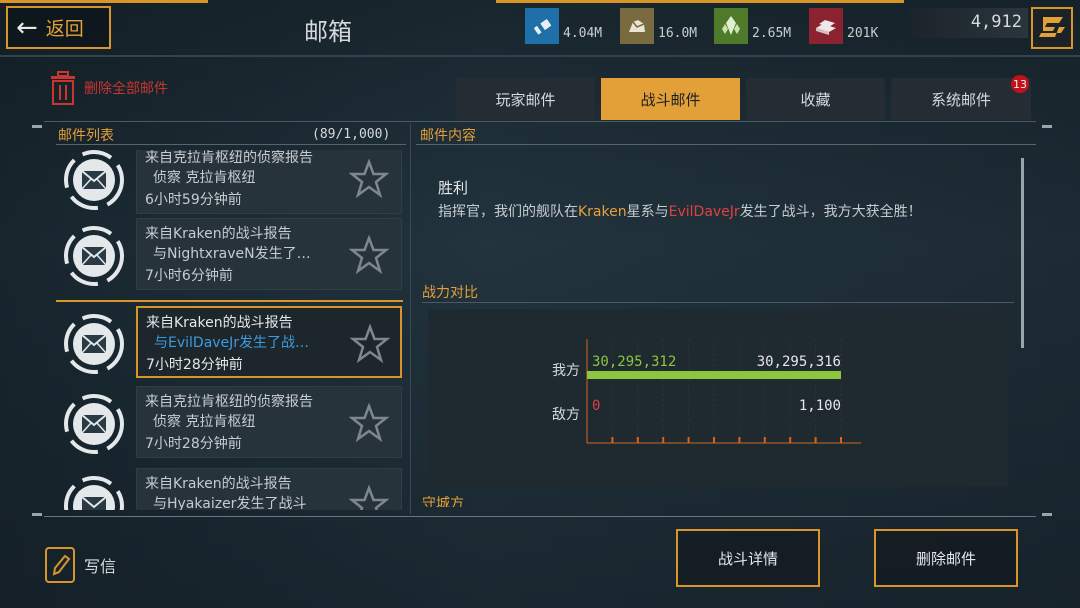 Image resolution: width=1080 pixels, height=608 pixels. Describe the element at coordinates (328, 32) in the screenshot. I see `page-title: 邮箱` at that location.